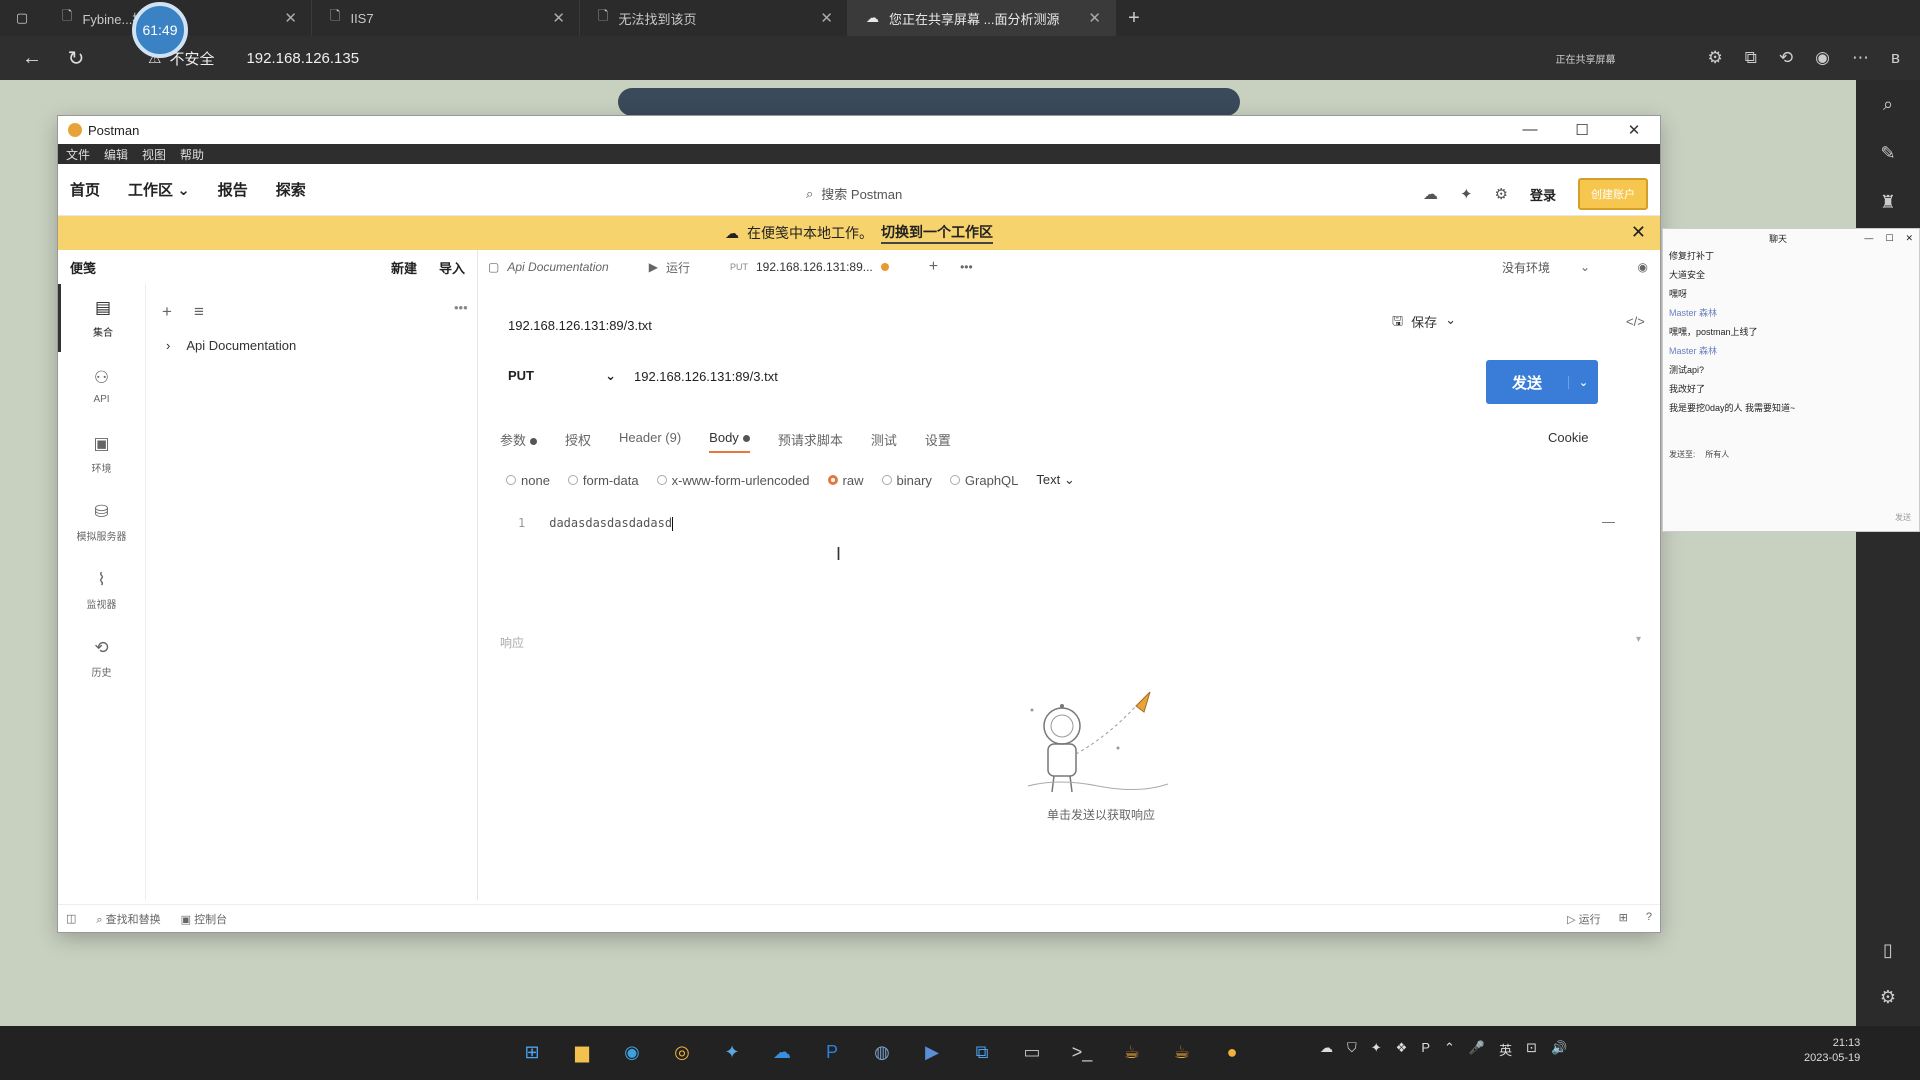 This screenshot has height=1080, width=1920. What do you see at coordinates (732, 1052) in the screenshot?
I see `app-icon: ✦` at bounding box center [732, 1052].